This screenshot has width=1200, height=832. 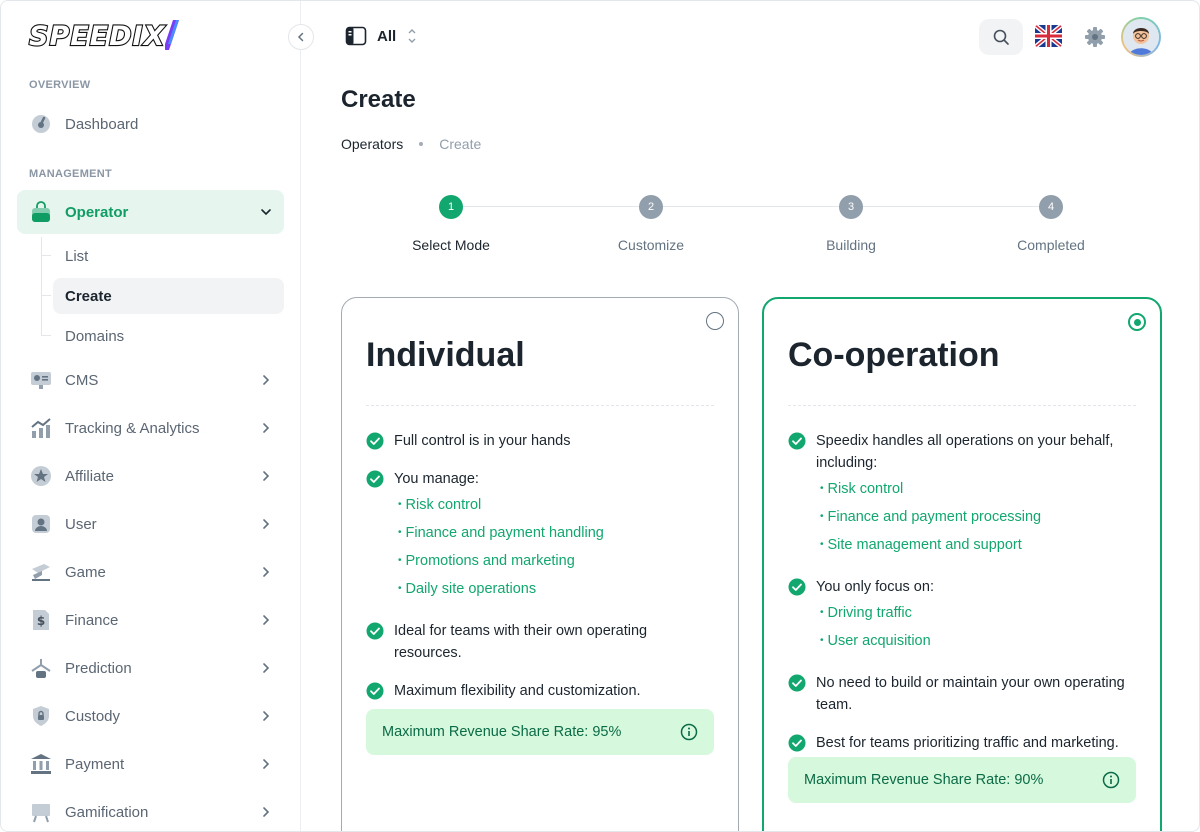 What do you see at coordinates (150, 212) in the screenshot?
I see `sidebar-item-operator: Operator` at bounding box center [150, 212].